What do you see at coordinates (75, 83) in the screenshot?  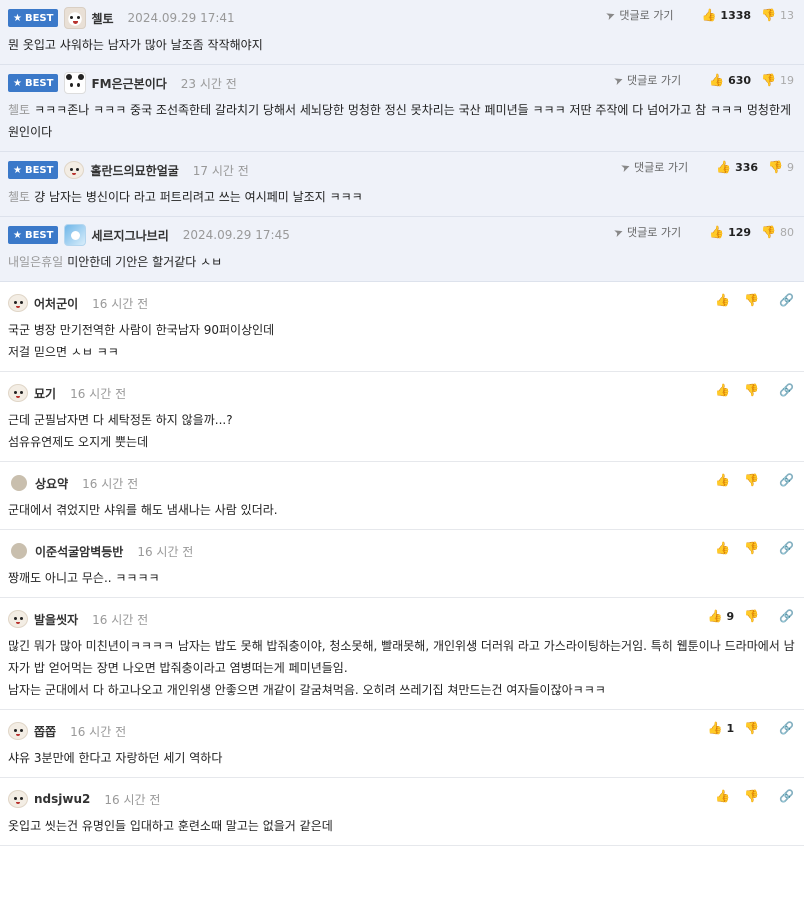 I see `avatar-panda-icon` at bounding box center [75, 83].